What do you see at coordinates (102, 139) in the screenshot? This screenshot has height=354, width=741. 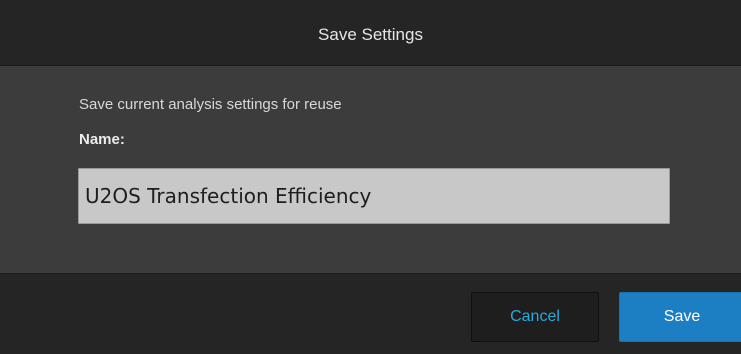 I see `name-label: Name:` at bounding box center [102, 139].